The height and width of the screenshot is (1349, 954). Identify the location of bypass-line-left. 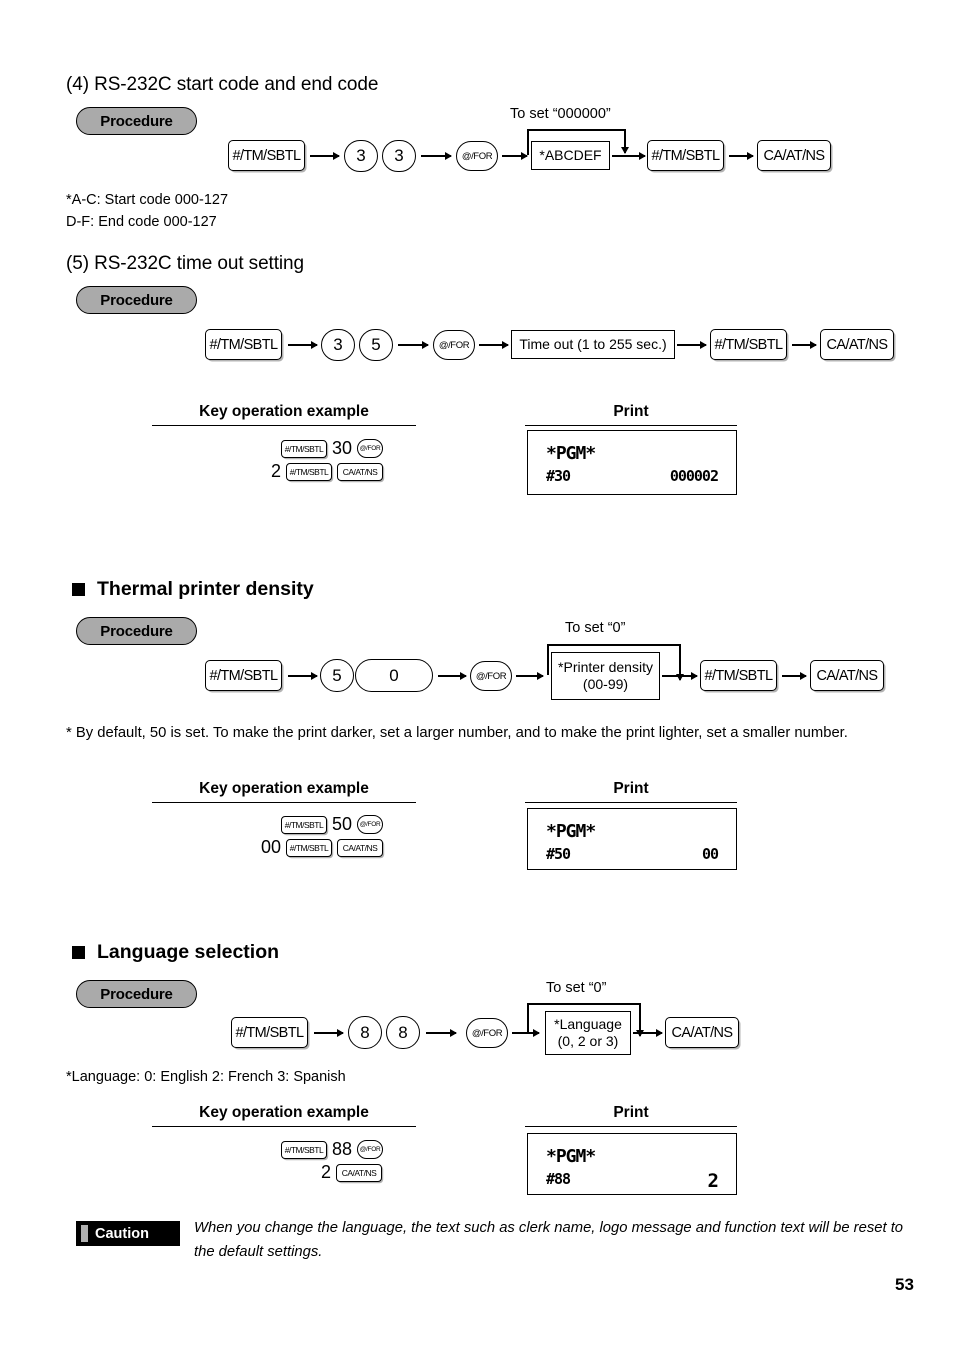
(528, 142).